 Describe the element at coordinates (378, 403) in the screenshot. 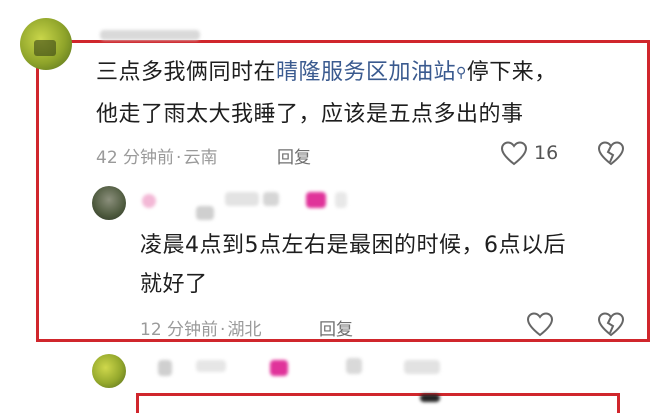

I see `highlight-frame-next` at that location.